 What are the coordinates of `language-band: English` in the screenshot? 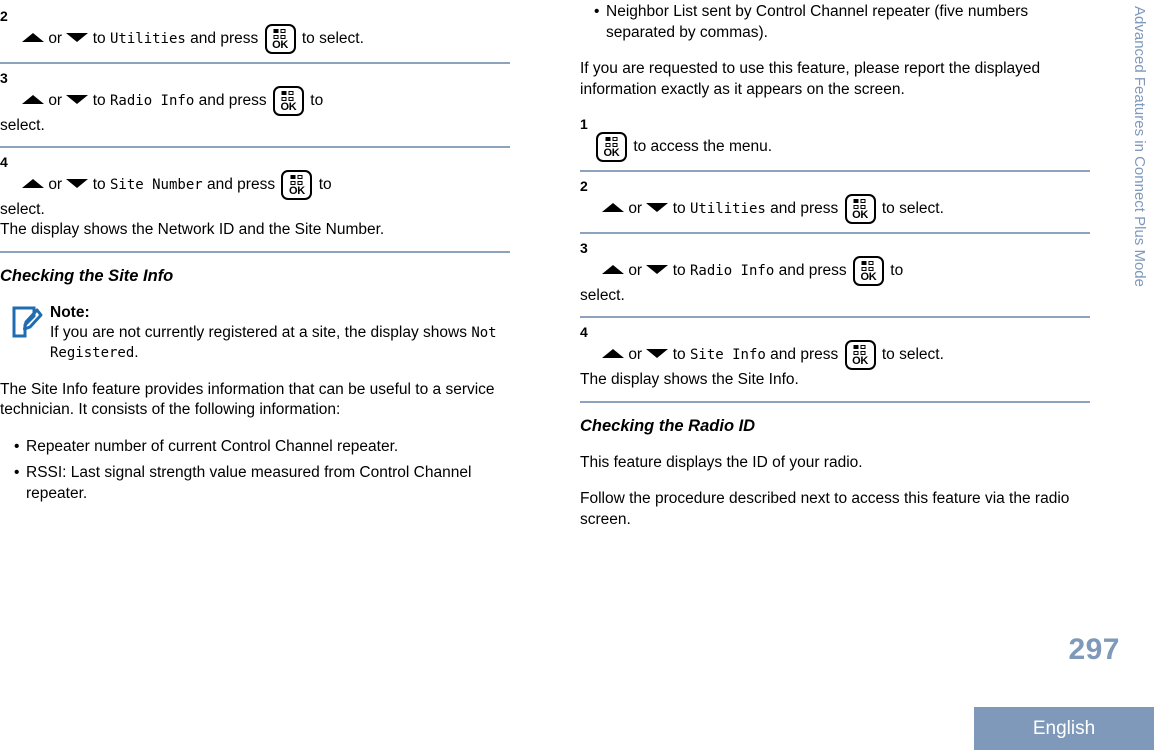 It's located at (1064, 728).